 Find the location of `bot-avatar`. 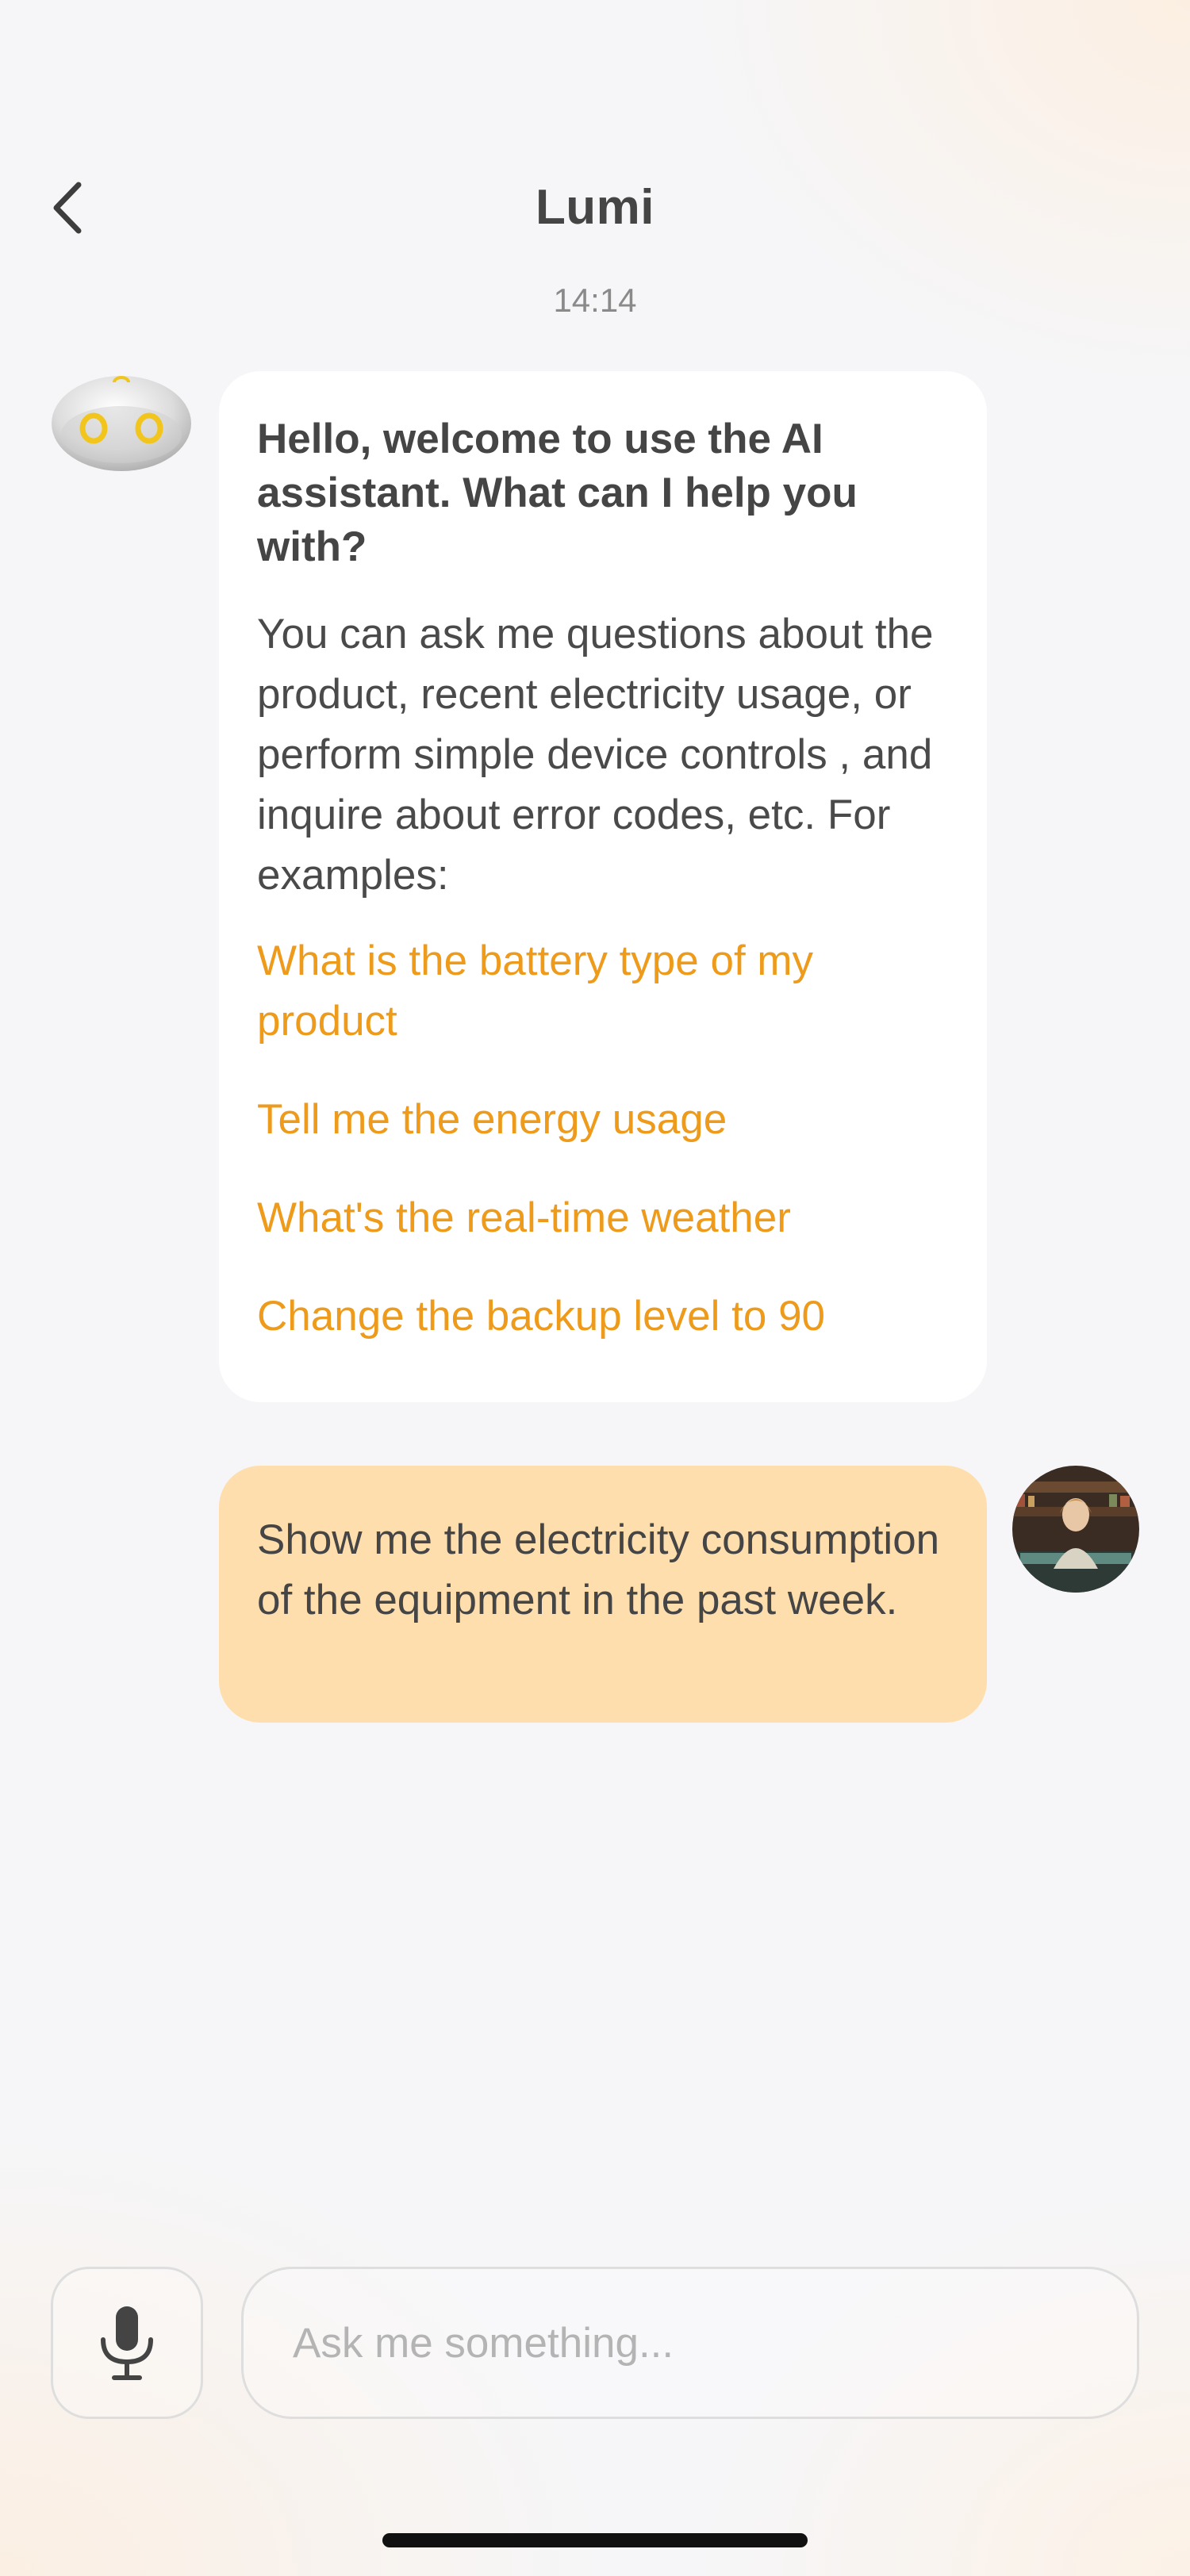

bot-avatar is located at coordinates (121, 423).